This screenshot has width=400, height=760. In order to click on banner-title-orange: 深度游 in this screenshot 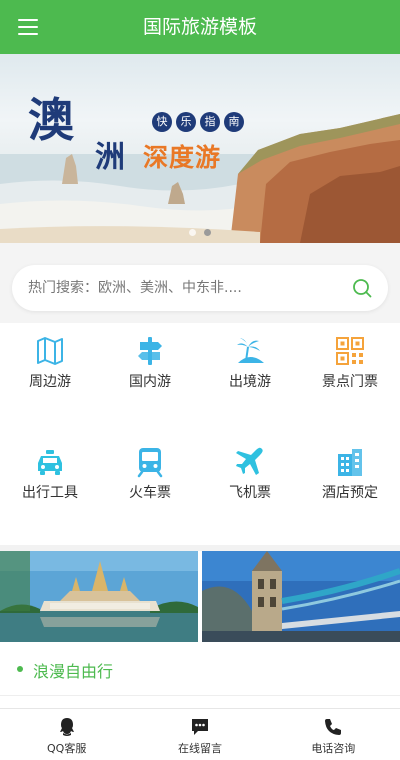, I will do `click(182, 157)`.